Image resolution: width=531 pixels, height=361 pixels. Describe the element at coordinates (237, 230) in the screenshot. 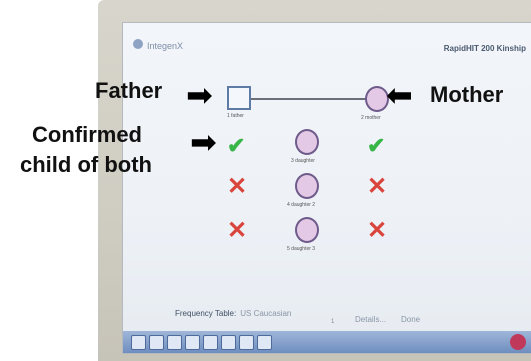

I see `father-result-3-cross-icon: ✕` at that location.